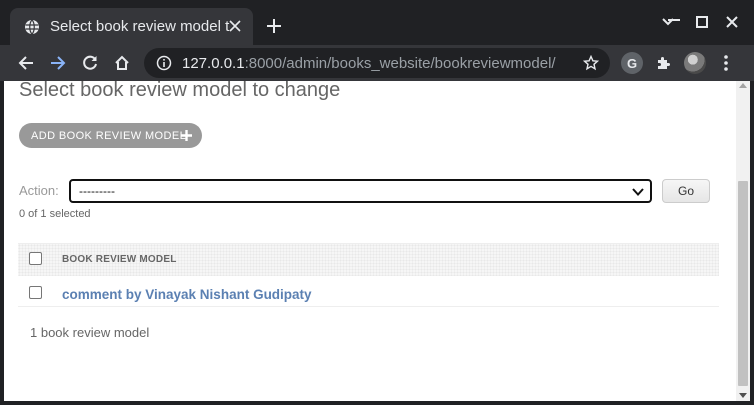 Image resolution: width=754 pixels, height=405 pixels. Describe the element at coordinates (591, 63) in the screenshot. I see `bookmark-star-icon` at that location.